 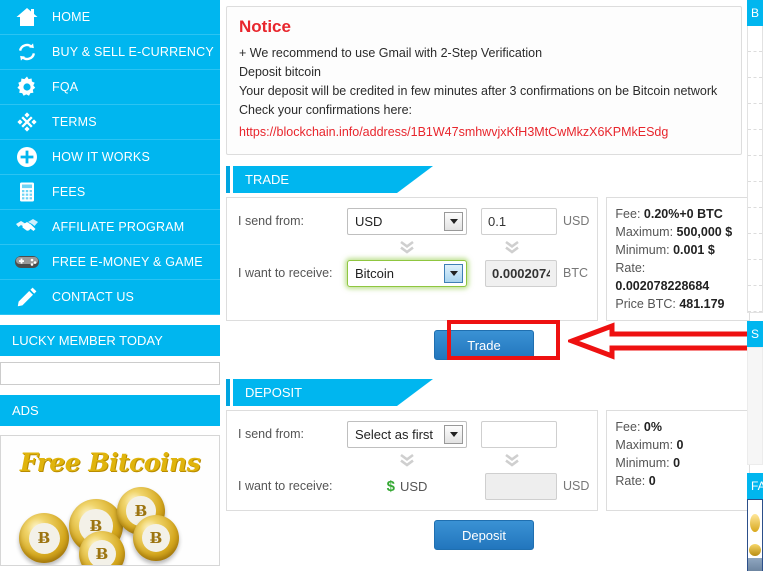 What do you see at coordinates (628, 214) in the screenshot?
I see `trade-fee-label: Fee:` at bounding box center [628, 214].